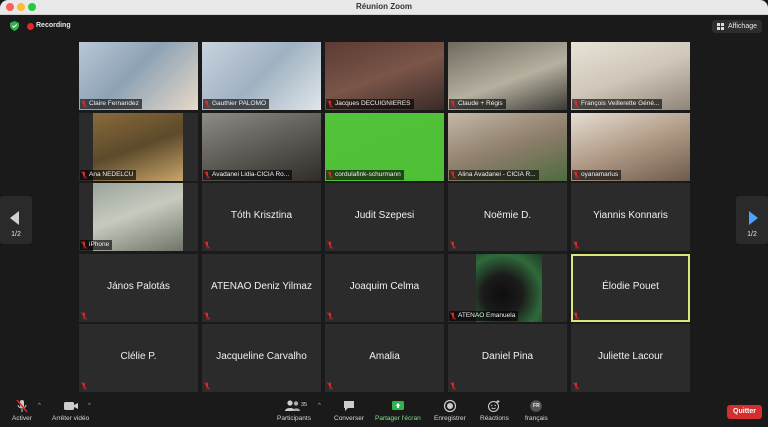 The height and width of the screenshot is (427, 768). I want to click on participant-name: Judit Szepesi, so click(384, 215).